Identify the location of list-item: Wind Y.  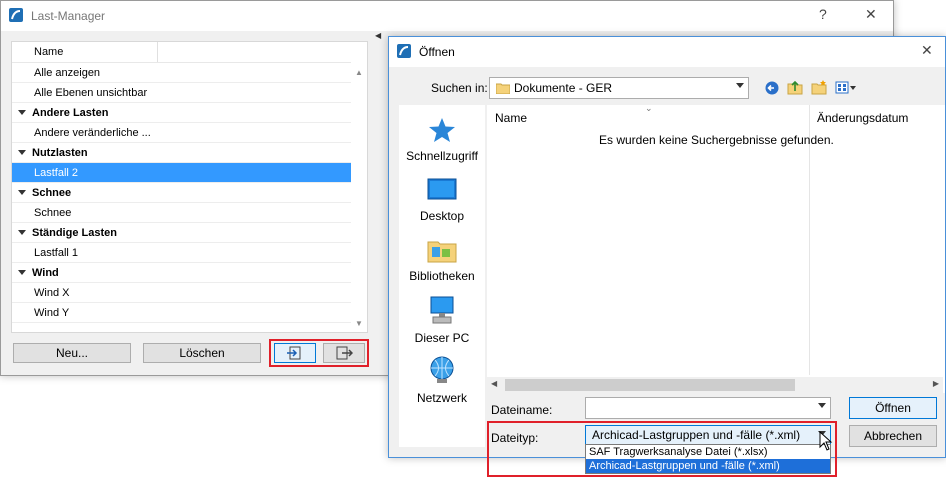
(189, 313).